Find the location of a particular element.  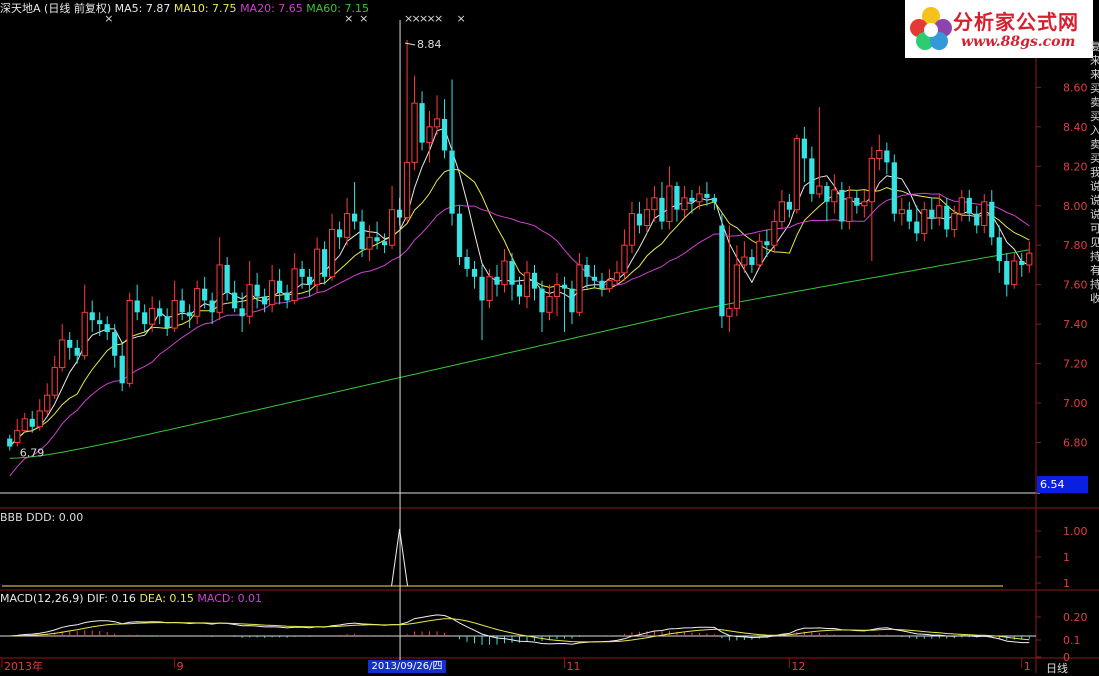

x-tick-label: 11 is located at coordinates (573, 666).